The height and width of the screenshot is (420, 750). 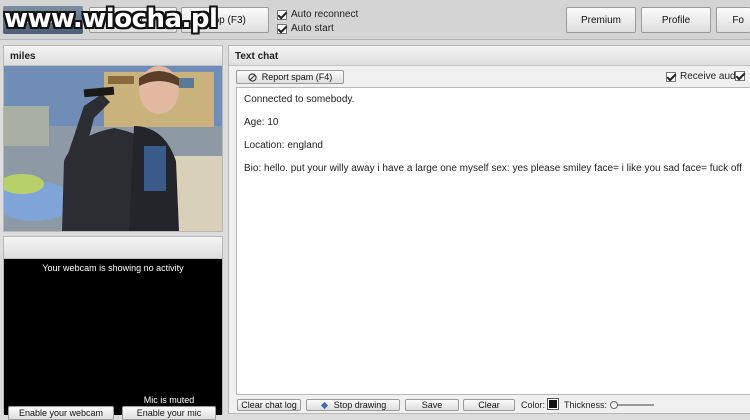 What do you see at coordinates (61, 413) in the screenshot?
I see `enable-webcam-button: Enable your webcam` at bounding box center [61, 413].